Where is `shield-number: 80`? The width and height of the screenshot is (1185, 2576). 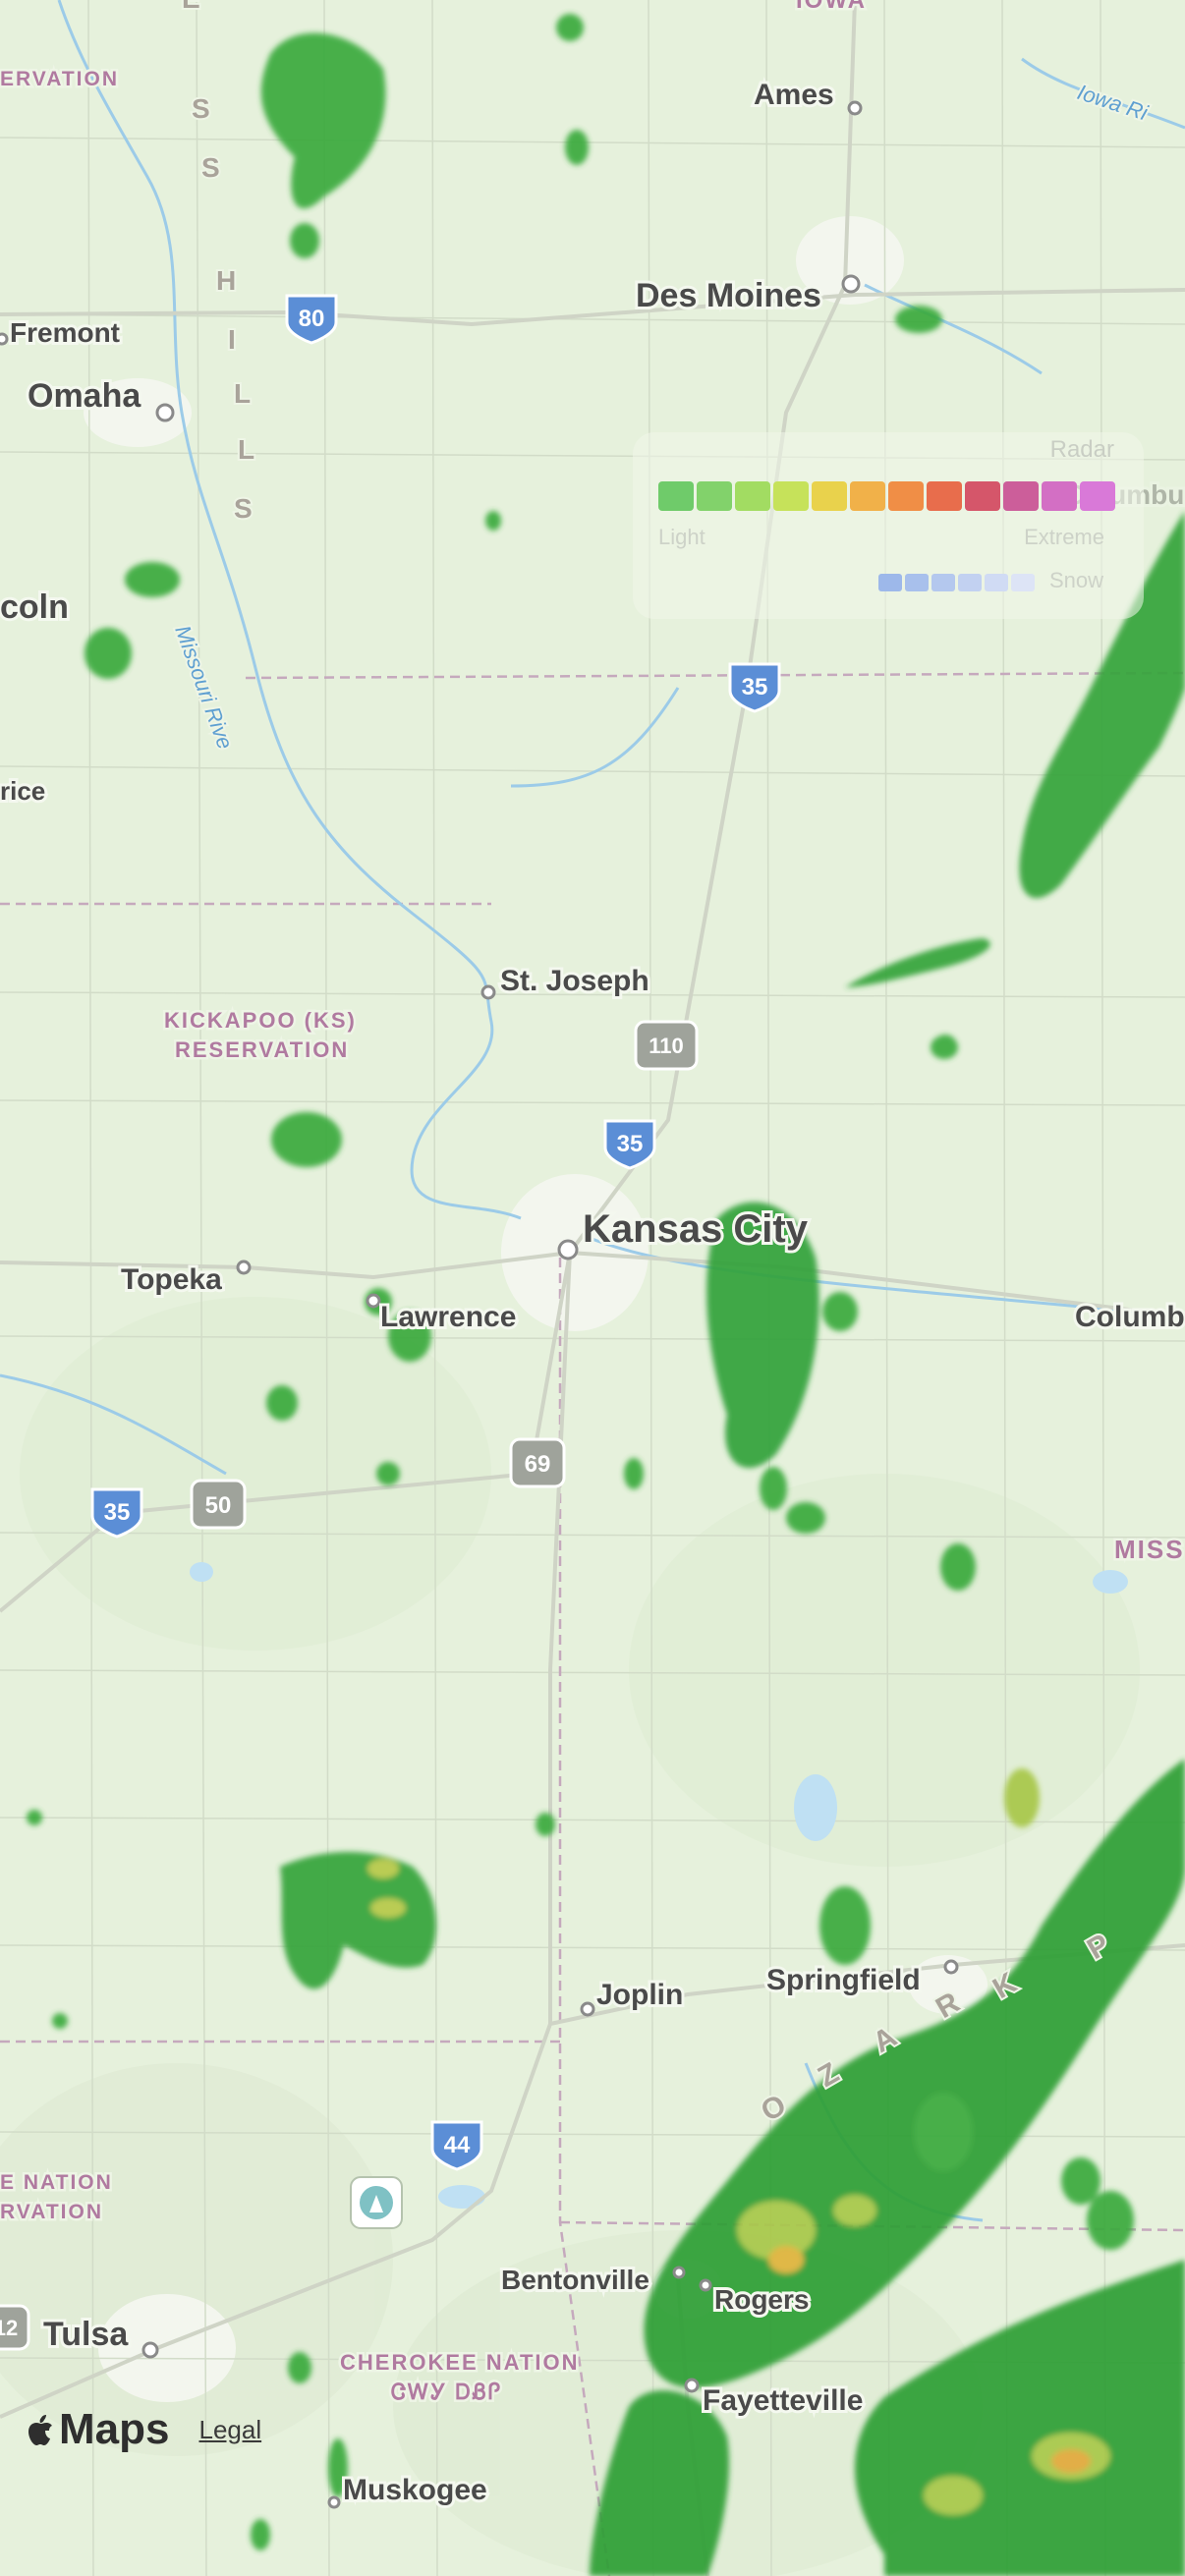
shield-number: 80 is located at coordinates (312, 319).